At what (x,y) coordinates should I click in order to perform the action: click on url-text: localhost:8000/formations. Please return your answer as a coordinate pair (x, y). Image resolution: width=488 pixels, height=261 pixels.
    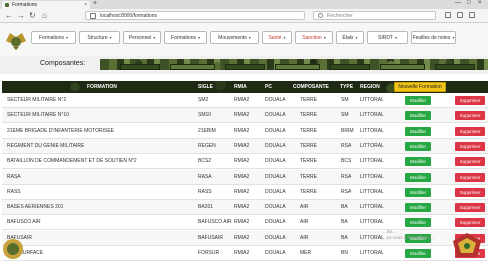
    Looking at the image, I should click on (128, 15).